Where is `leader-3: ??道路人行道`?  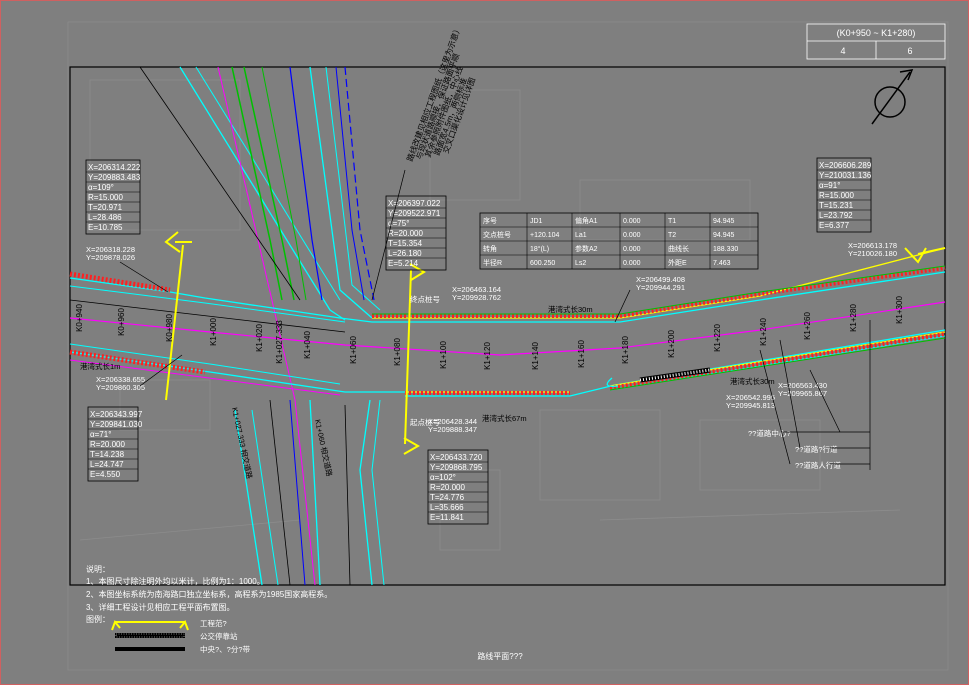 leader-3: ??道路人行道 is located at coordinates (818, 465).